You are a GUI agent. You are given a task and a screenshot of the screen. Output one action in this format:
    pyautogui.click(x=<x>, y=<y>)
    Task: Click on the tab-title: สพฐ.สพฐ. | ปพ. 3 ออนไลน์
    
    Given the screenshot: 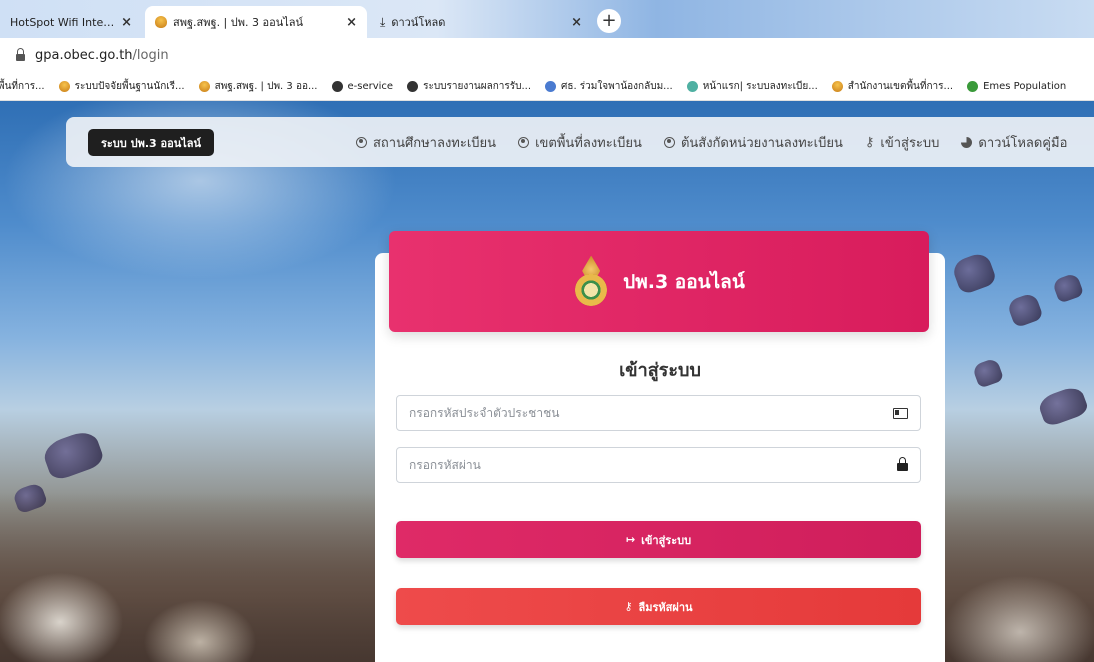 What is the action you would take?
    pyautogui.click(x=238, y=22)
    